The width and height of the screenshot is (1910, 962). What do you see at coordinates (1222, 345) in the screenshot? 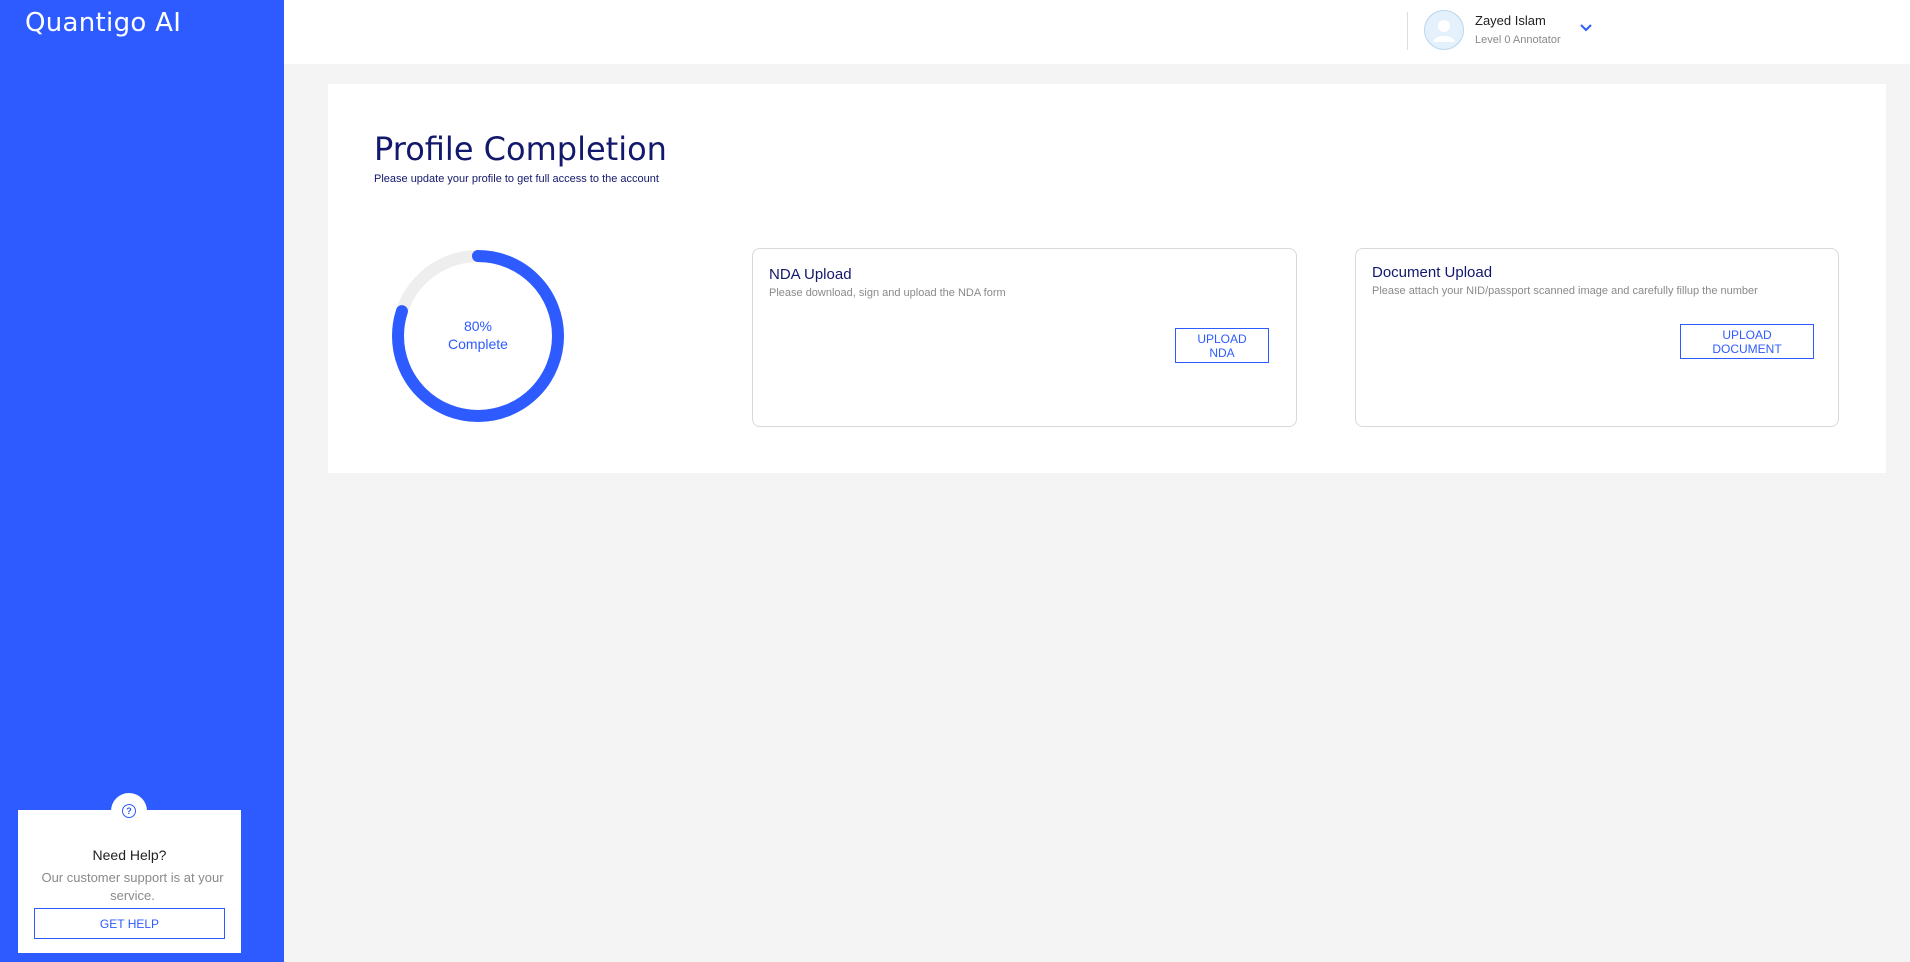
I see `upload-nda-button: UPLOAD NDA` at bounding box center [1222, 345].